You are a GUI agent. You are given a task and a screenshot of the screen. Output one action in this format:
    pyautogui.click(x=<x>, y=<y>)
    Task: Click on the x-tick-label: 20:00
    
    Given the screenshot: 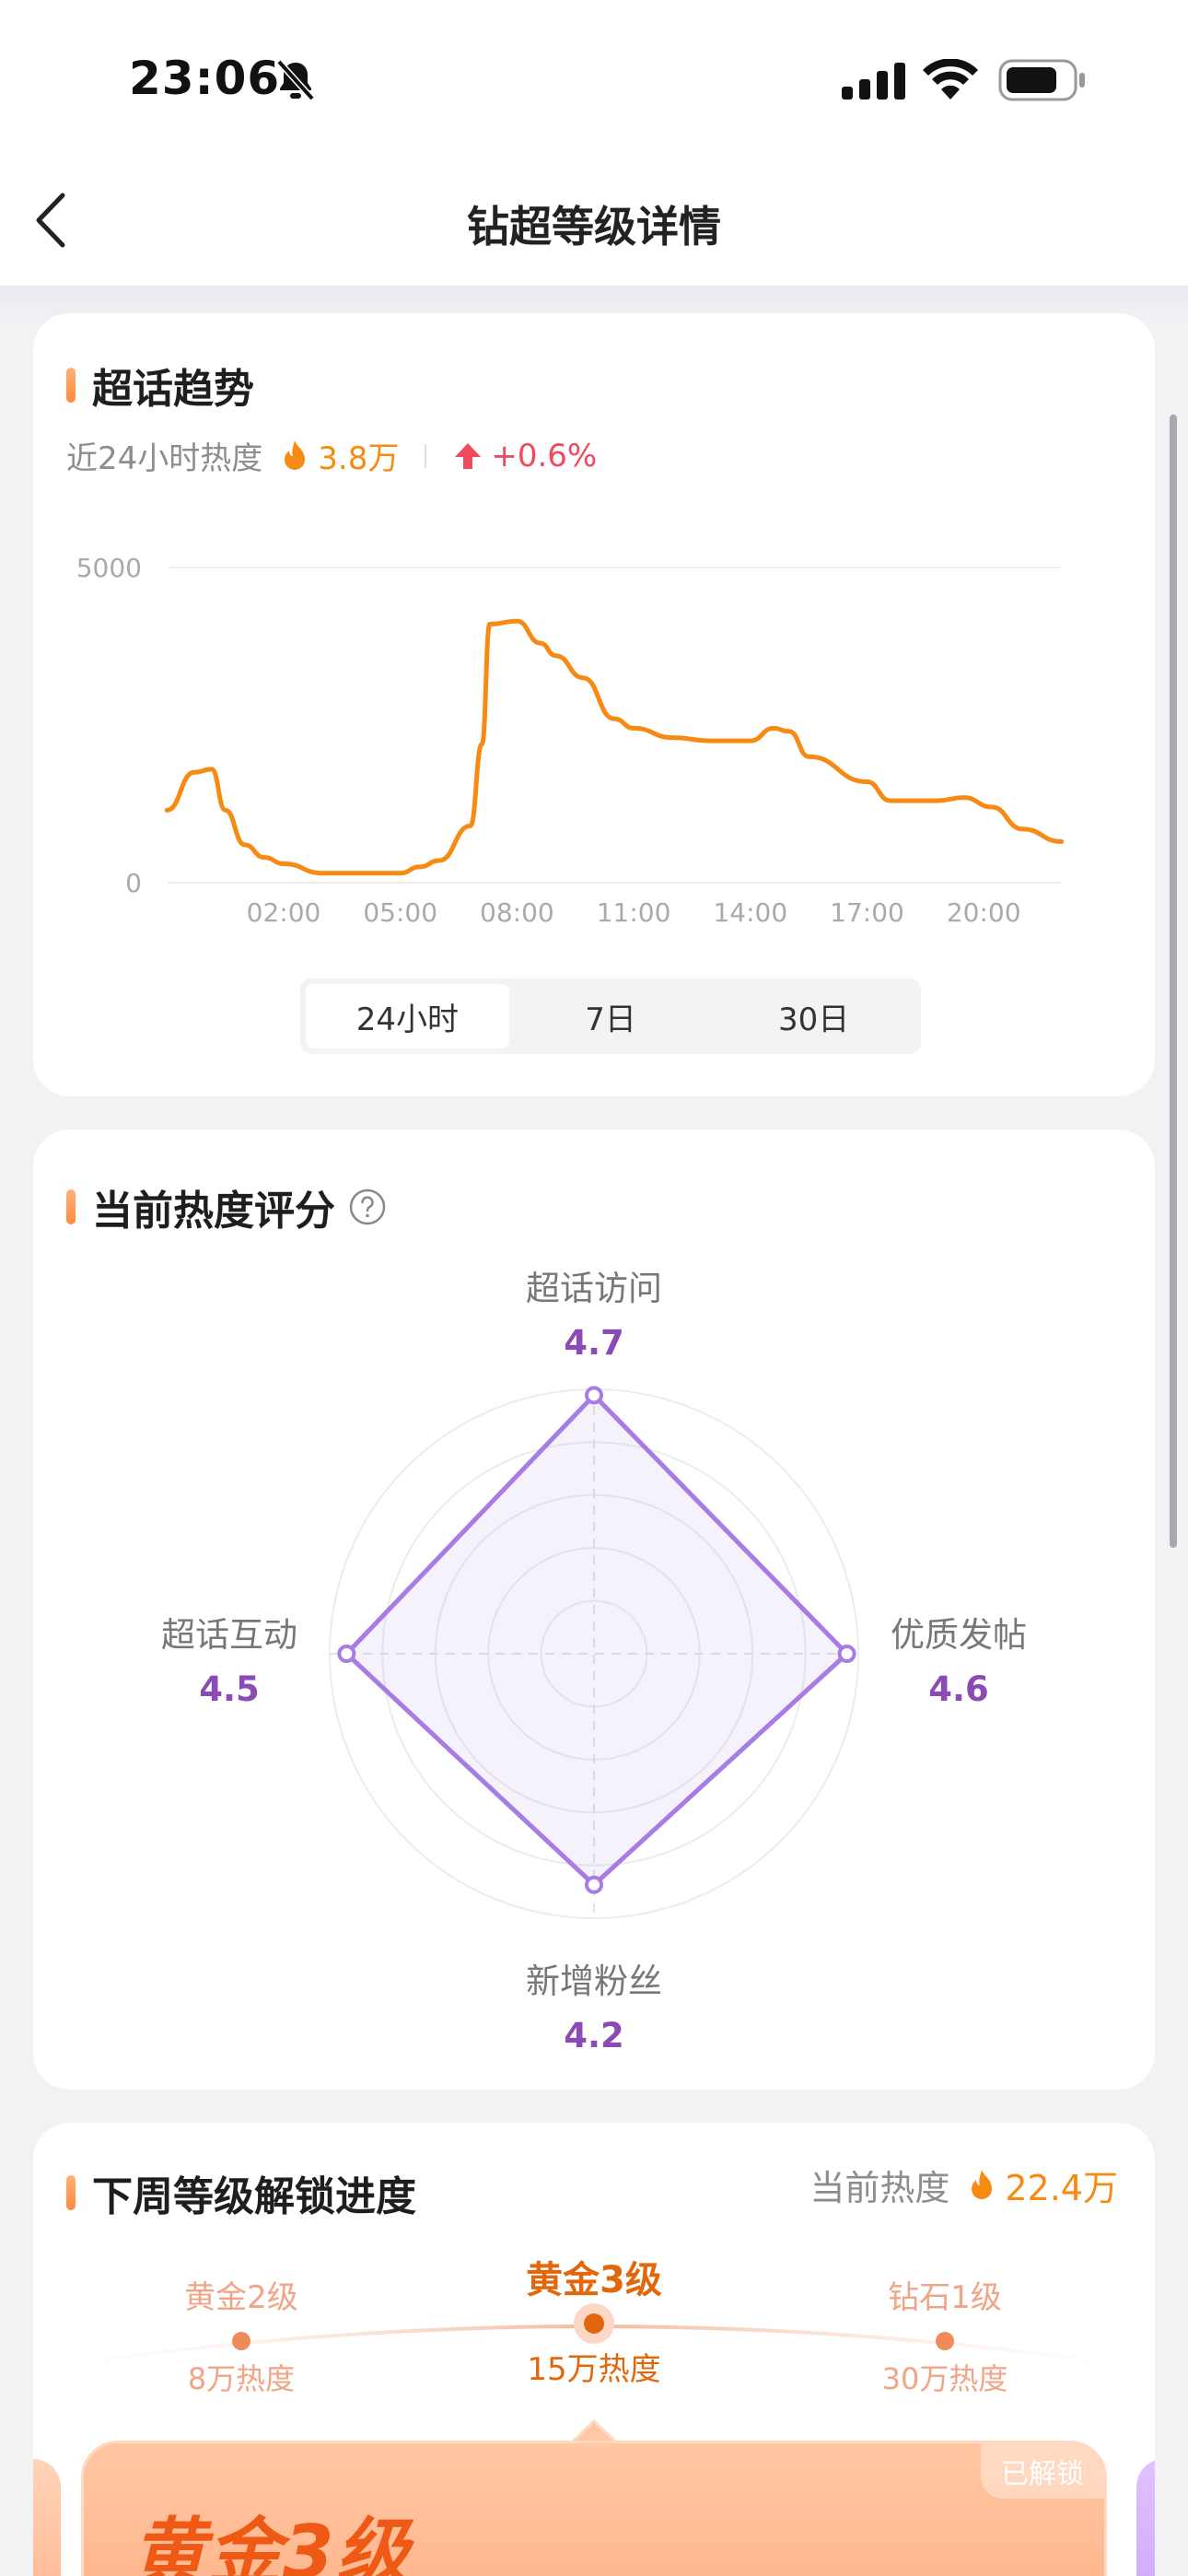 What is the action you would take?
    pyautogui.click(x=984, y=912)
    